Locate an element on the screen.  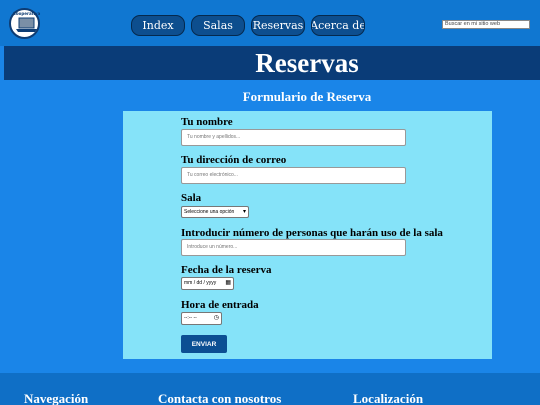
nav-reservas: Reservas is located at coordinates (278, 25).